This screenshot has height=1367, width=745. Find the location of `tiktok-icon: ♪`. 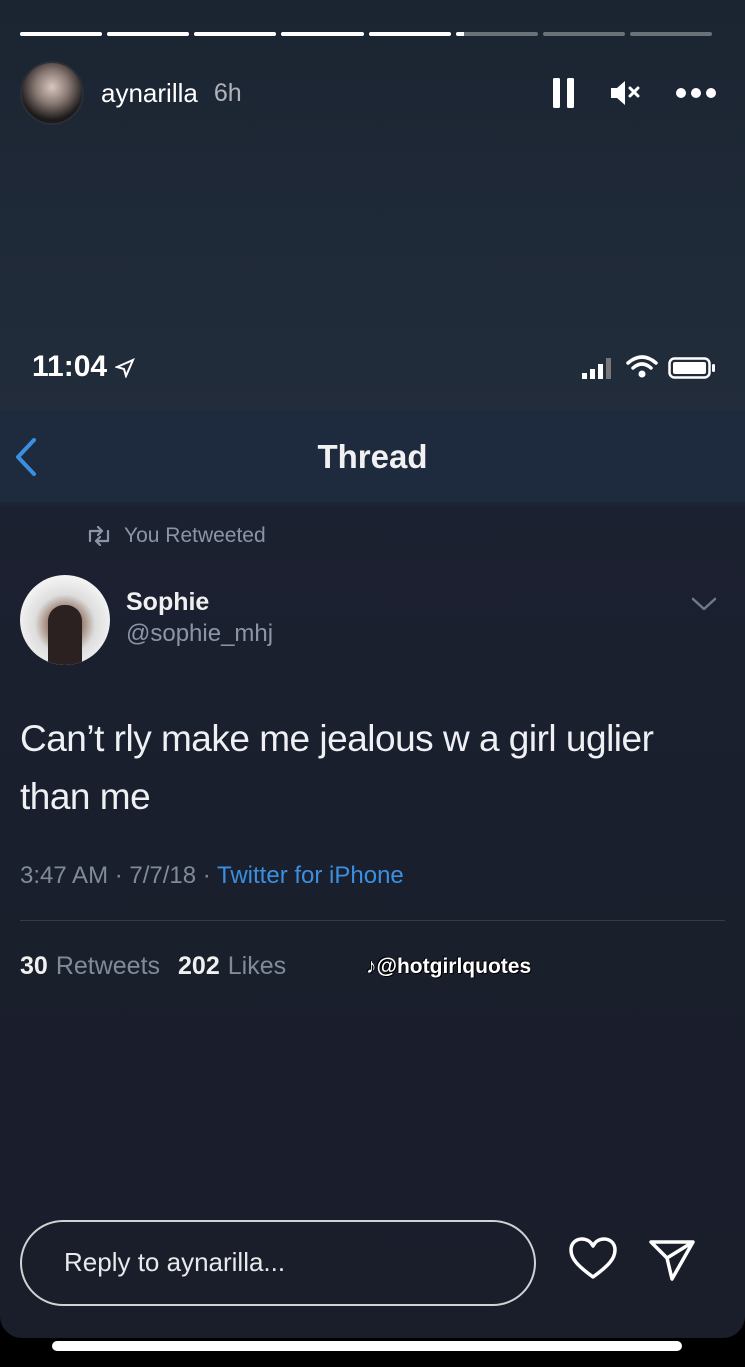

tiktok-icon: ♪ is located at coordinates (371, 966).